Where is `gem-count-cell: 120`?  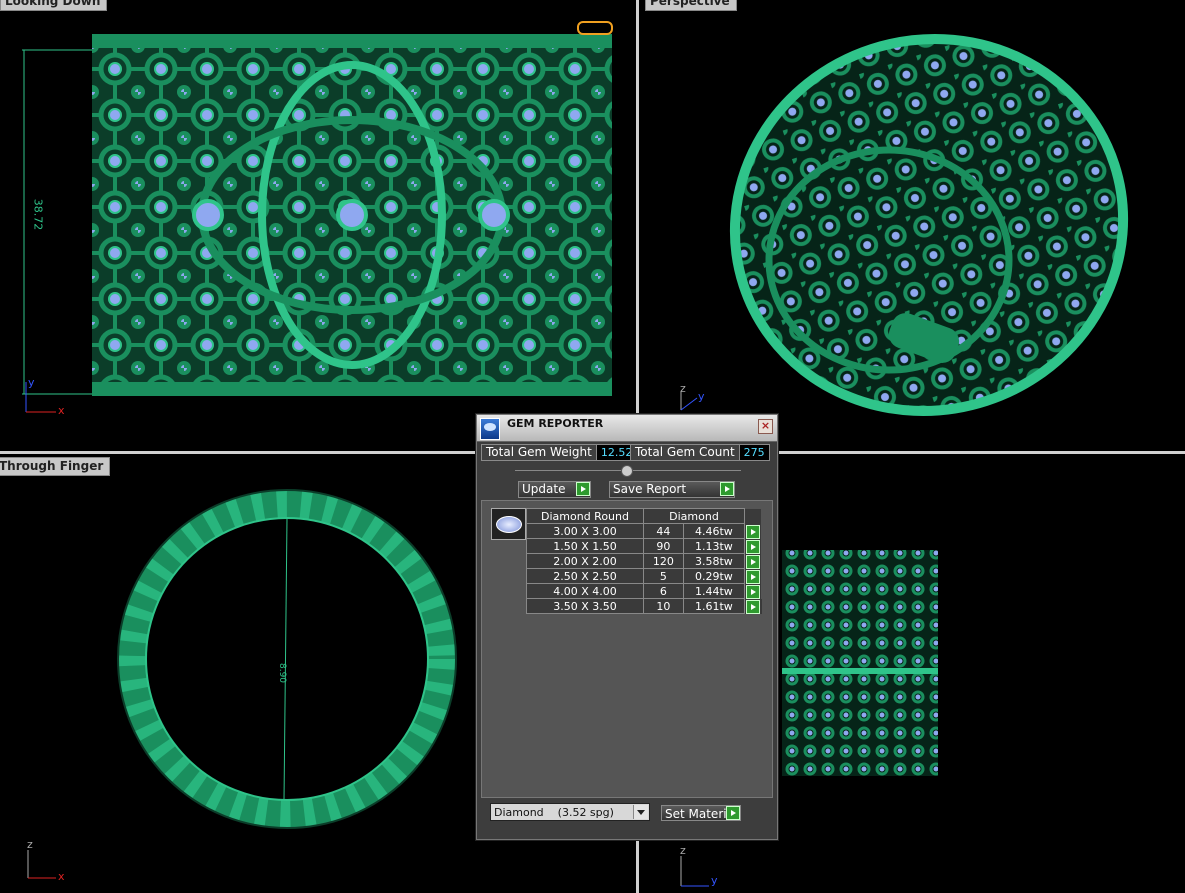
gem-count-cell: 120 is located at coordinates (663, 561).